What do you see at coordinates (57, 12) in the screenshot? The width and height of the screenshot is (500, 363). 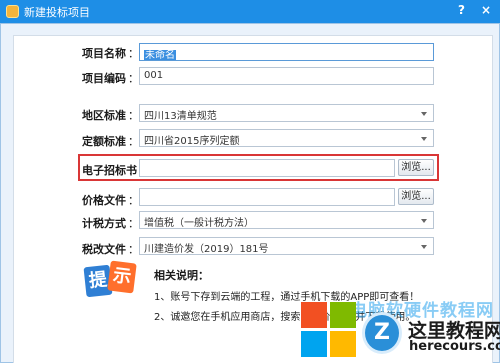 I see `window-title: 新建投标项目` at bounding box center [57, 12].